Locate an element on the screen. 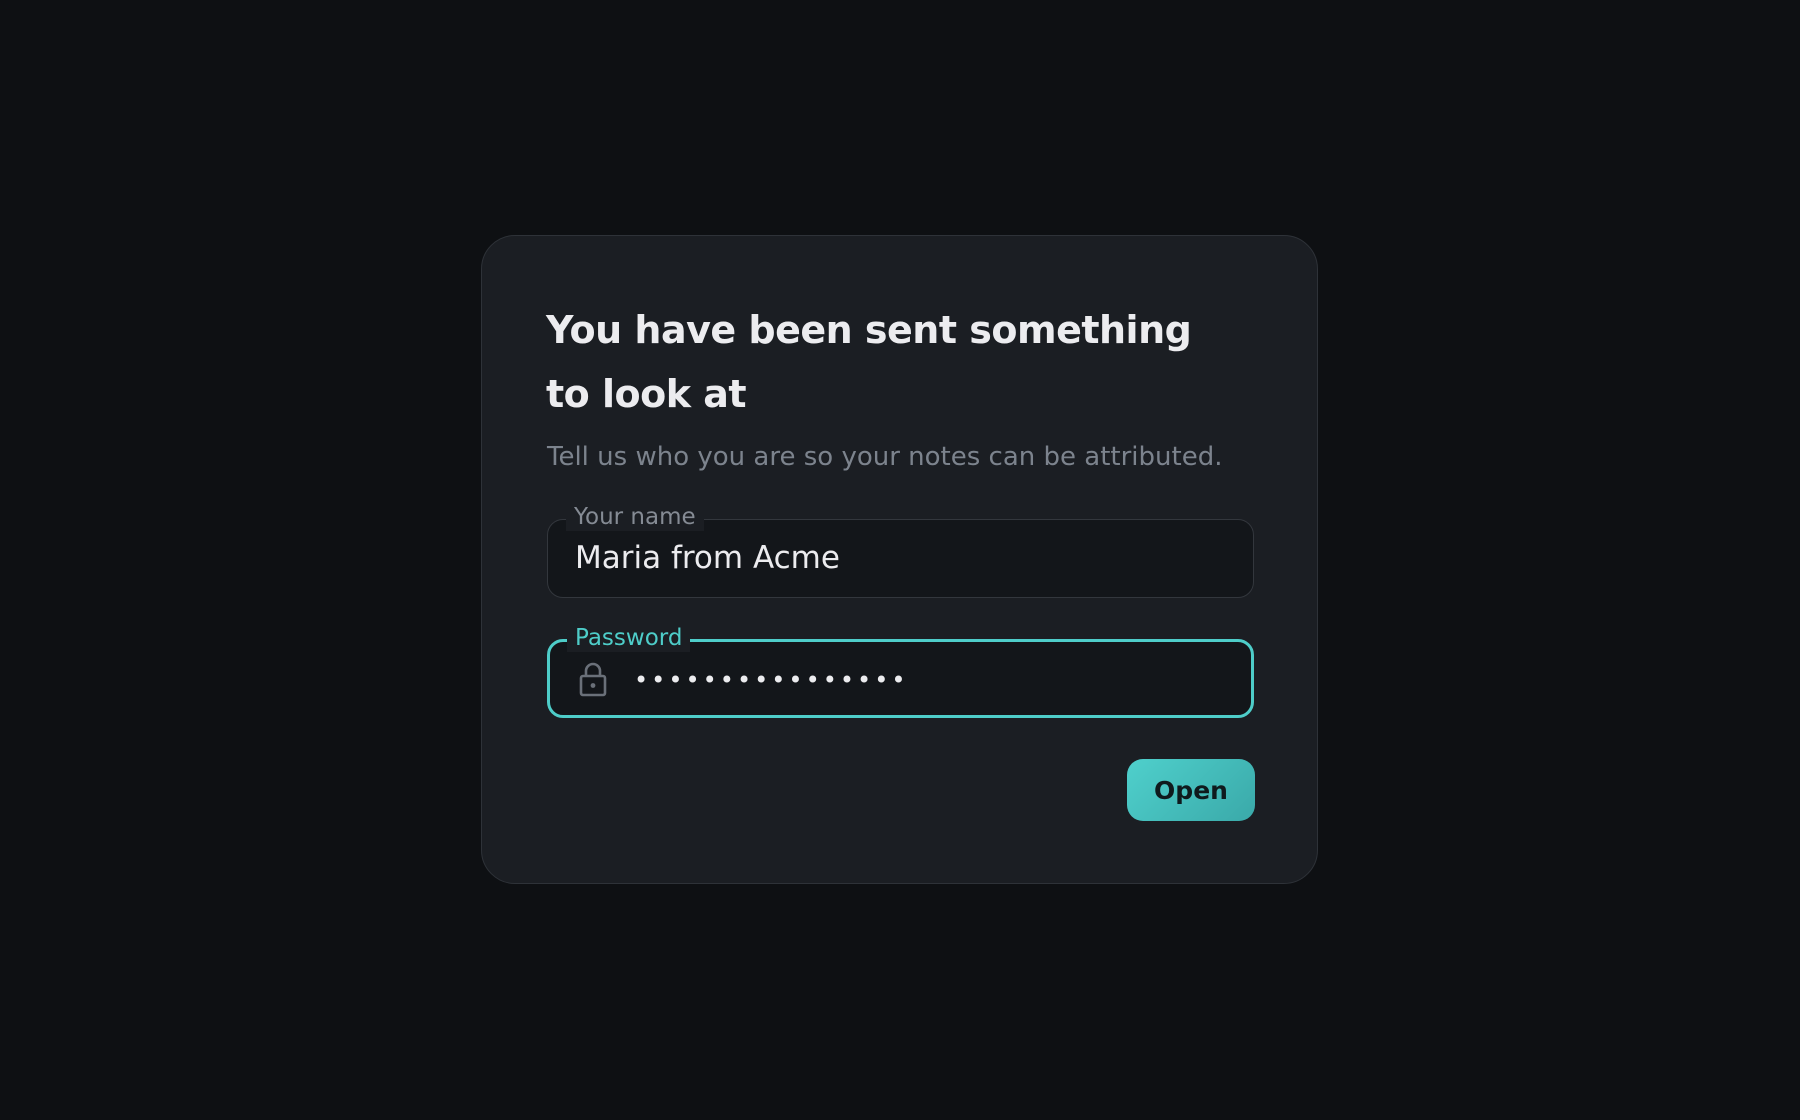 This screenshot has height=1120, width=1800. name-field-label: Your name is located at coordinates (635, 517).